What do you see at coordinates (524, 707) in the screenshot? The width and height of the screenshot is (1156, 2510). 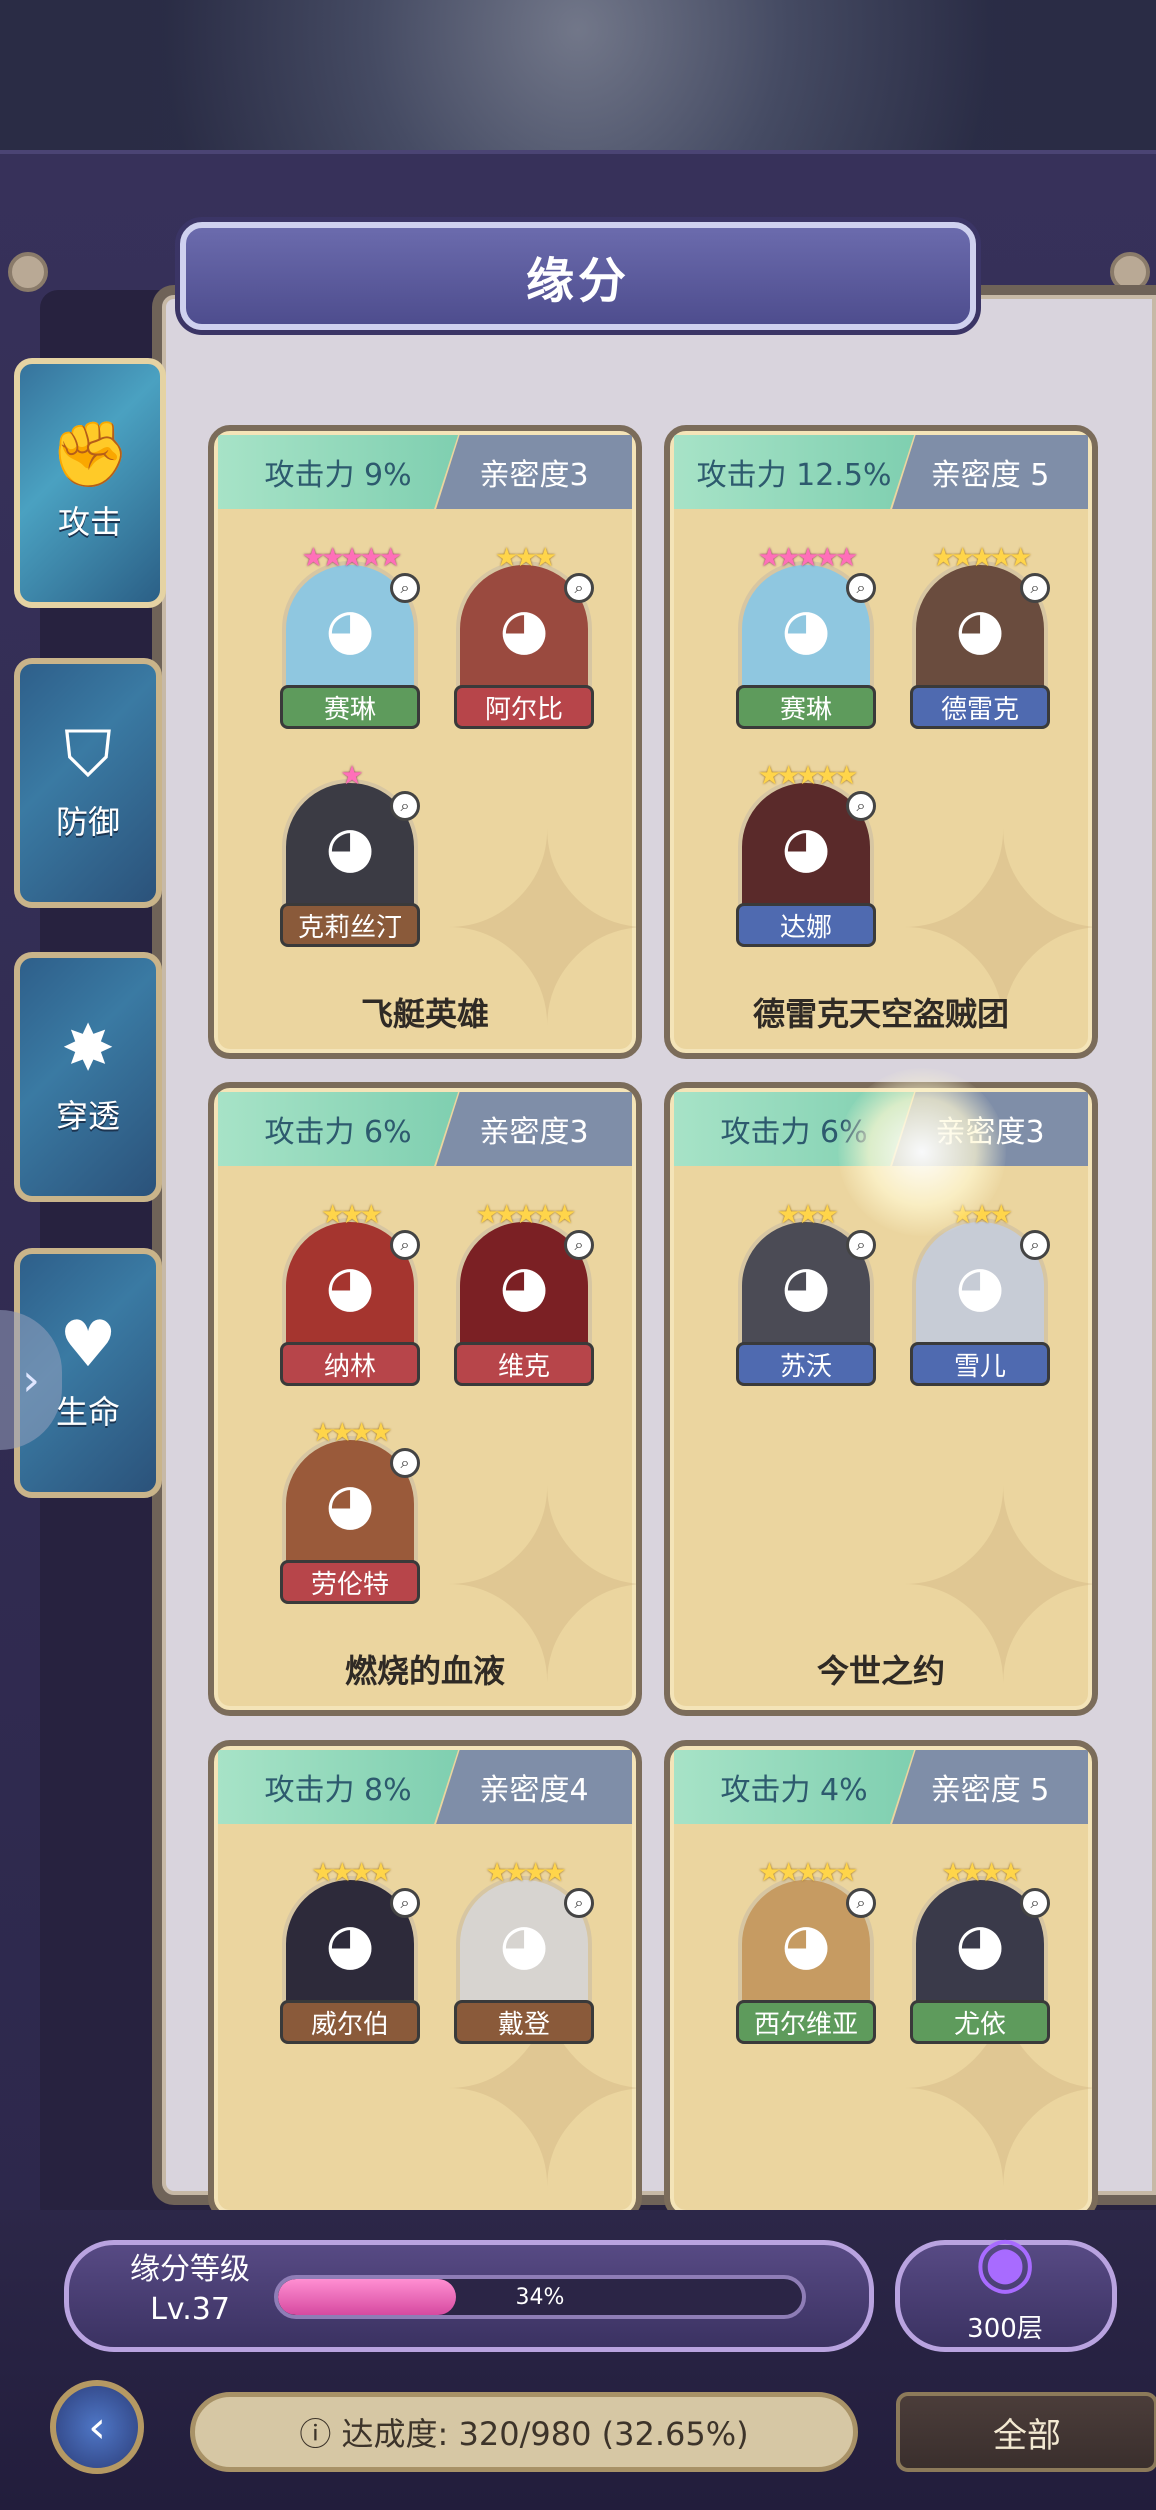 I see `hero-name: 阿尔比` at bounding box center [524, 707].